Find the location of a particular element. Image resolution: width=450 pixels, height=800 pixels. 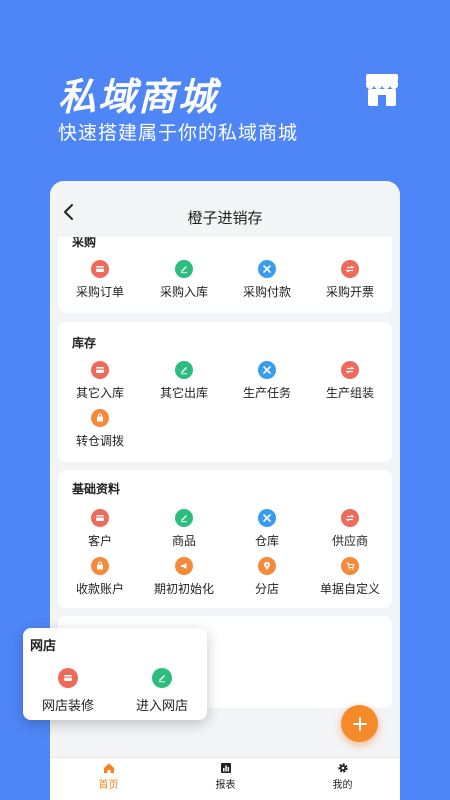

tab-home: 首页 is located at coordinates (108, 776).